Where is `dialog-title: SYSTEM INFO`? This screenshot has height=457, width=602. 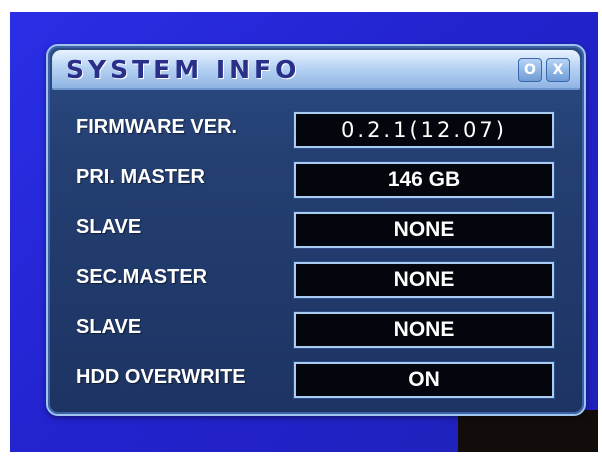 dialog-title: SYSTEM INFO is located at coordinates (183, 69).